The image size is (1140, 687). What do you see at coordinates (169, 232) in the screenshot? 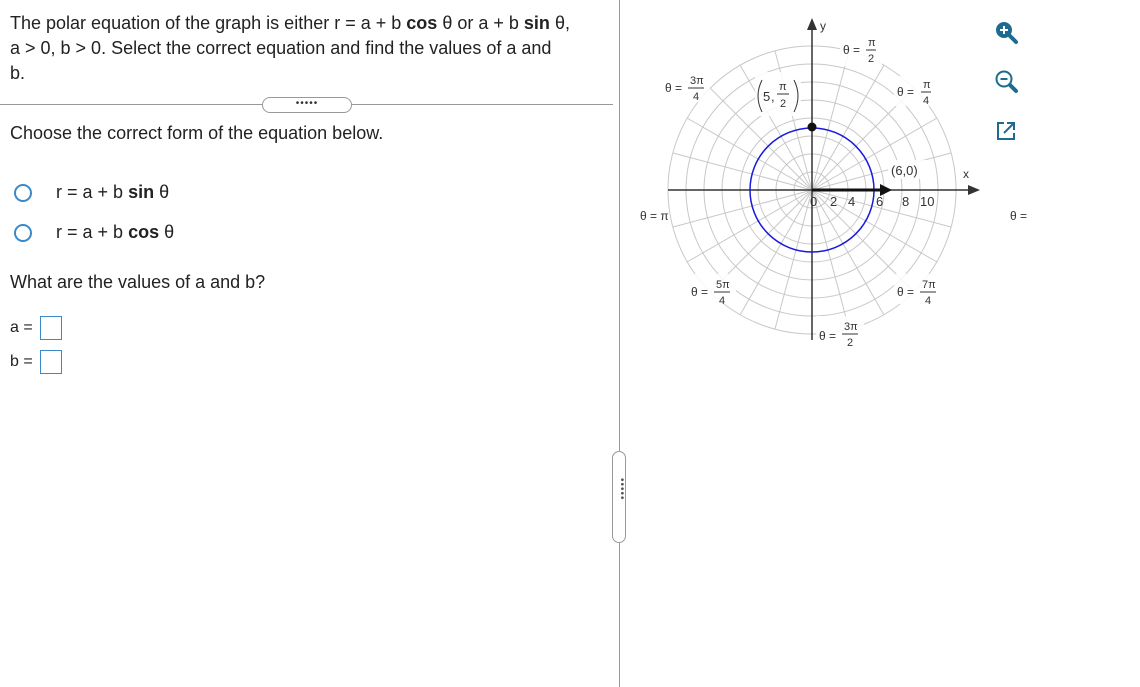
I see `option-cos-post: θ` at bounding box center [169, 232].